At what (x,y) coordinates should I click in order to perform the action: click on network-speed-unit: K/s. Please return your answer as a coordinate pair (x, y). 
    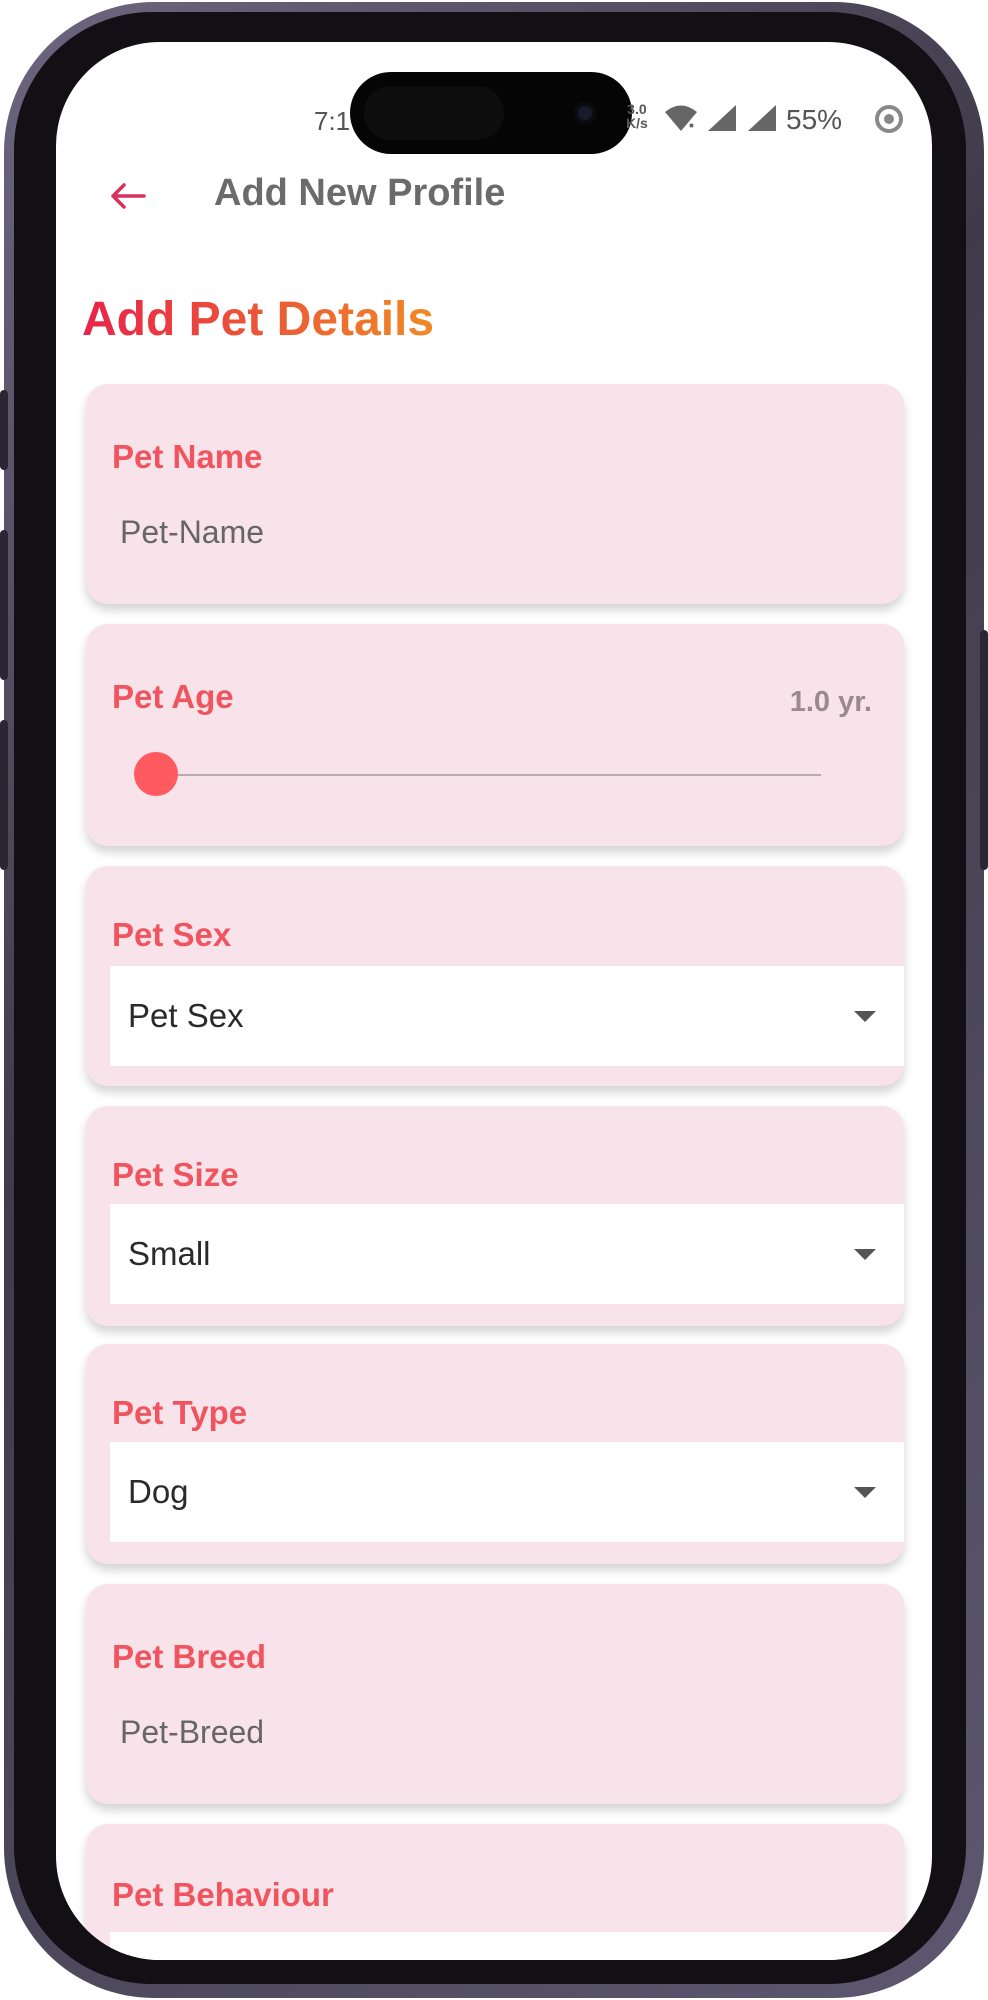
    Looking at the image, I should click on (637, 123).